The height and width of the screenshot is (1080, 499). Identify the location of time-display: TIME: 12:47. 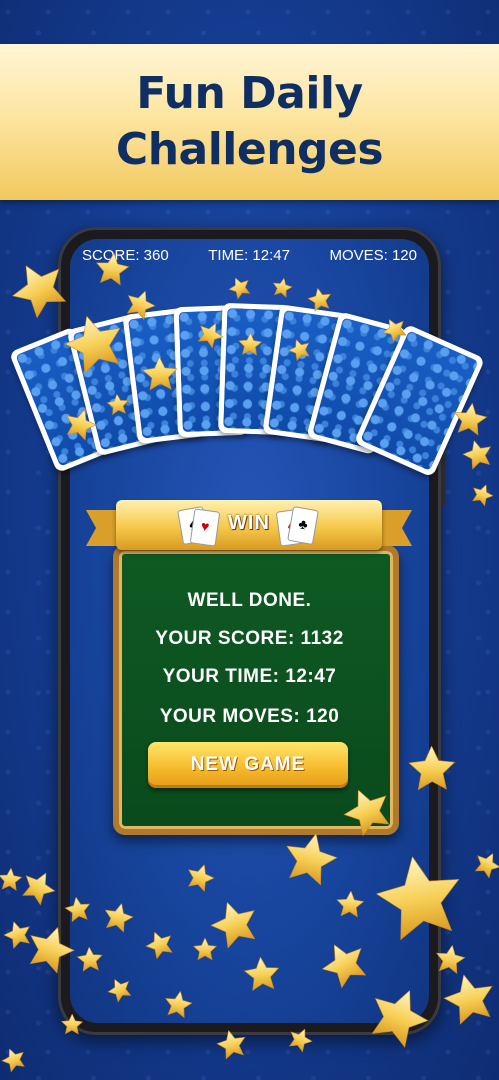
(249, 255).